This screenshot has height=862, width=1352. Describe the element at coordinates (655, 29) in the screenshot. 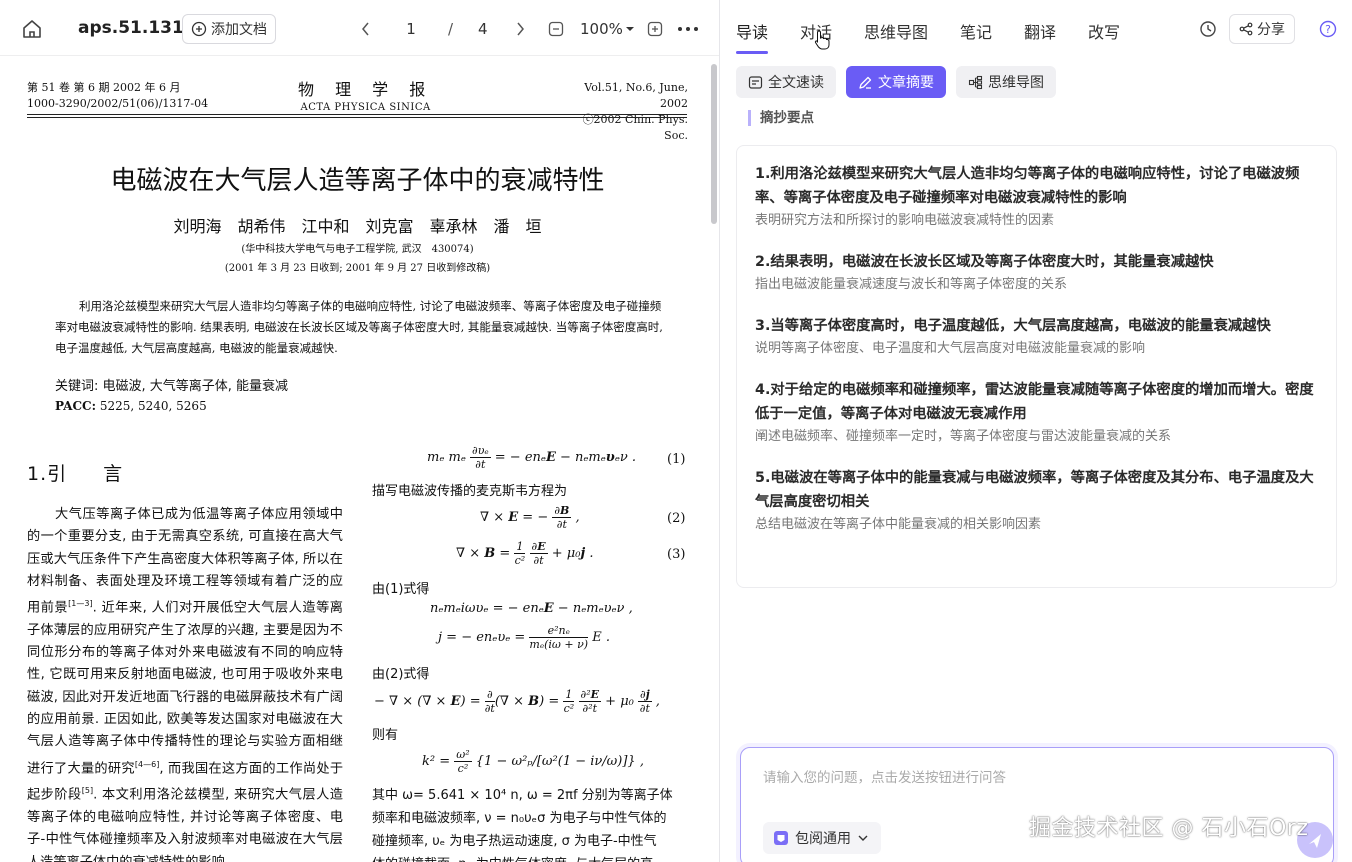

I see `zoom-in-icon` at that location.